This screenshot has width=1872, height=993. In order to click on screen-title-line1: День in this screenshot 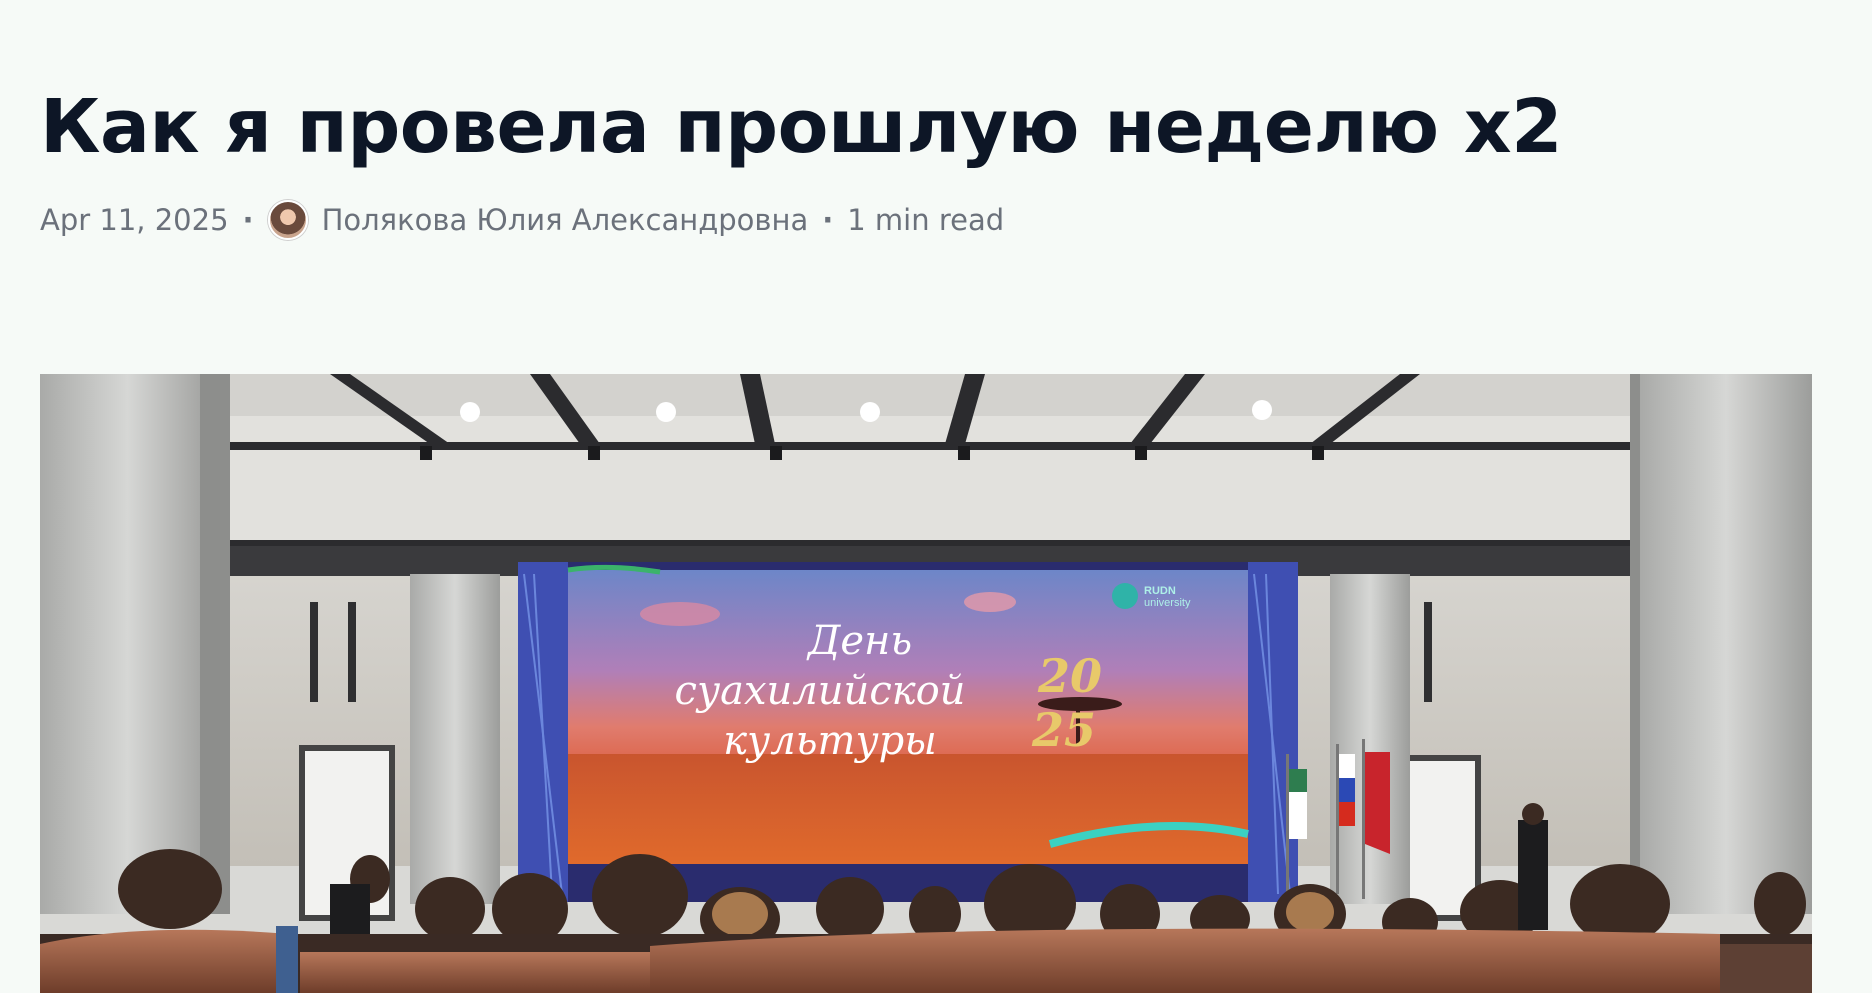, I will do `click(859, 641)`.